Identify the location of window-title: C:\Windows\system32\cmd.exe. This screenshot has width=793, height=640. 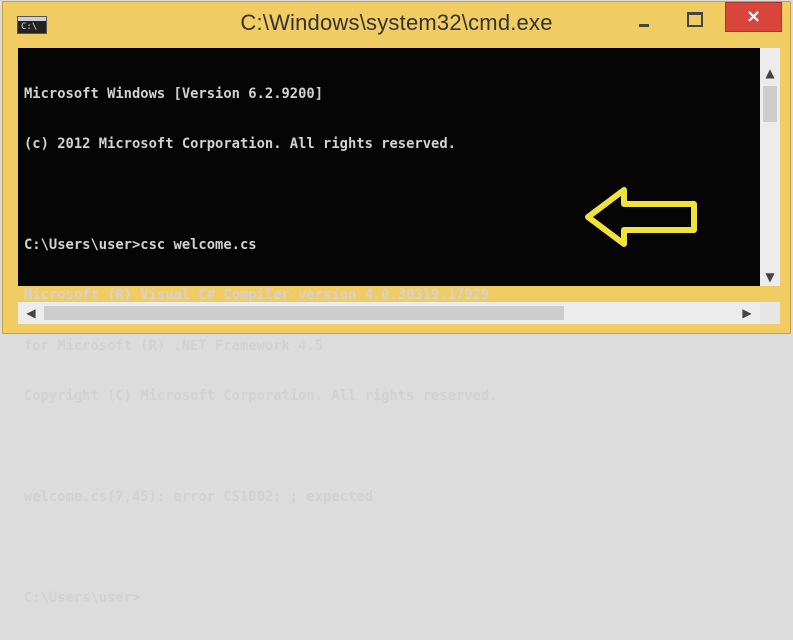
(396, 22).